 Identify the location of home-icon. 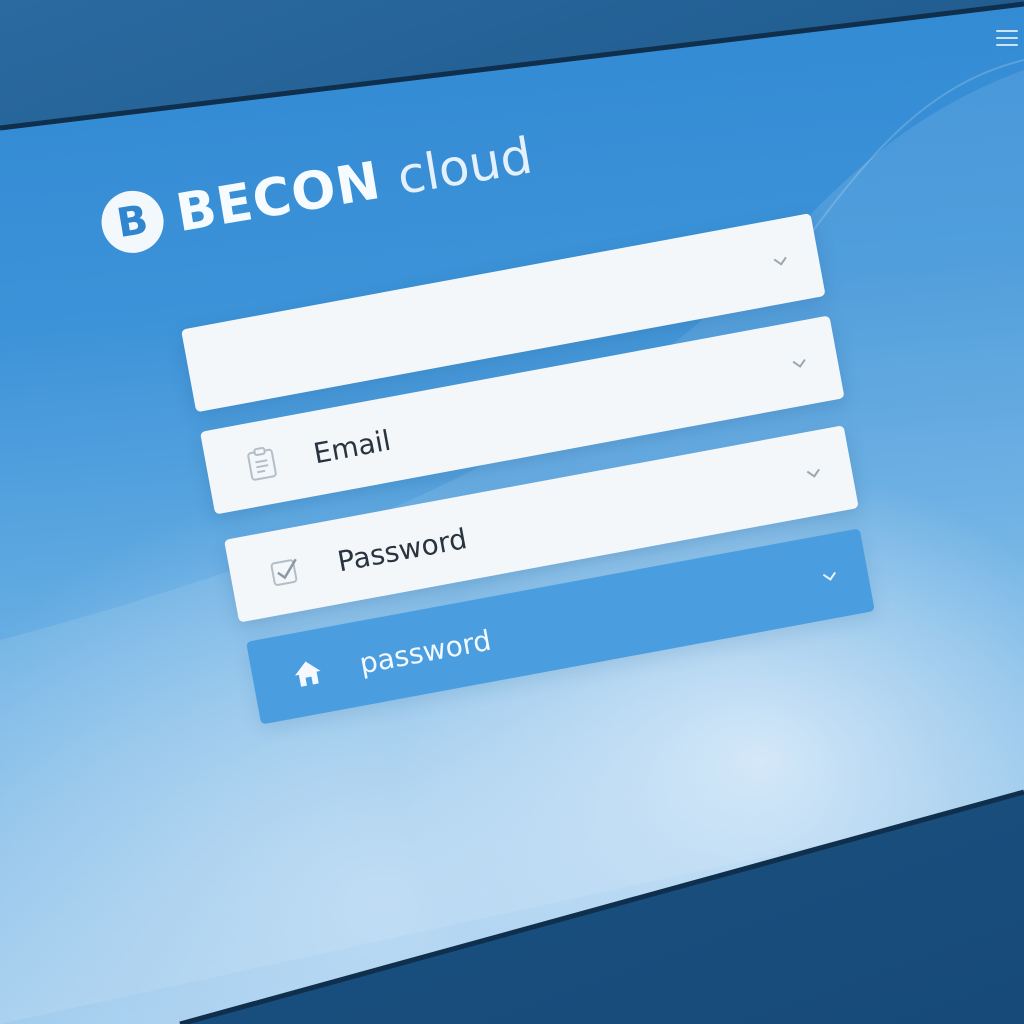
(308, 673).